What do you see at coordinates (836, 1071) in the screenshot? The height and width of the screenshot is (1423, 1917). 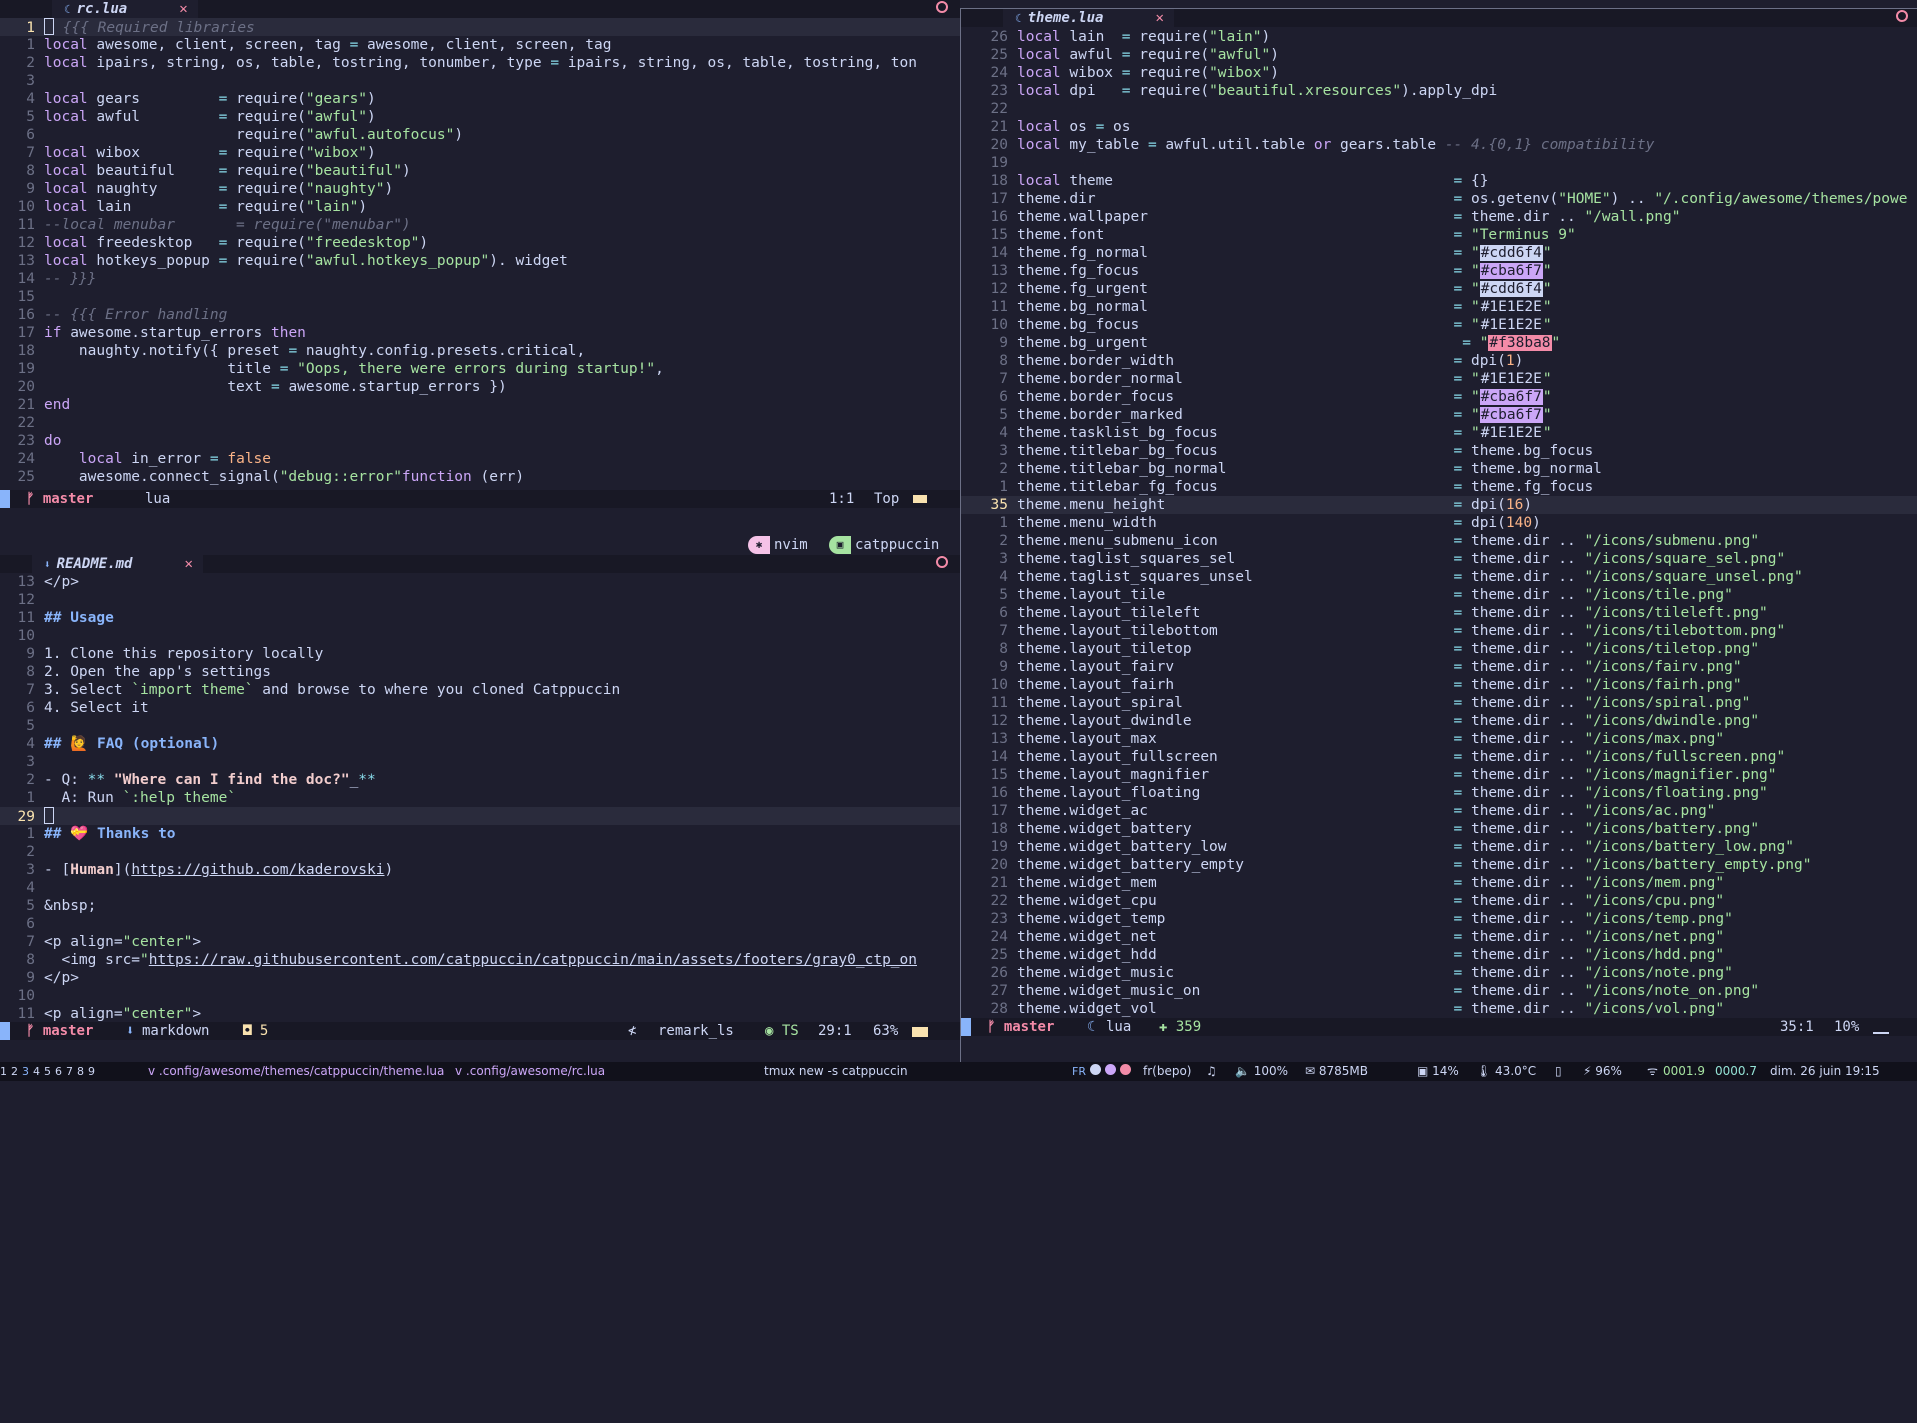 I see `task-tmux: tmux new -s catppuccin` at bounding box center [836, 1071].